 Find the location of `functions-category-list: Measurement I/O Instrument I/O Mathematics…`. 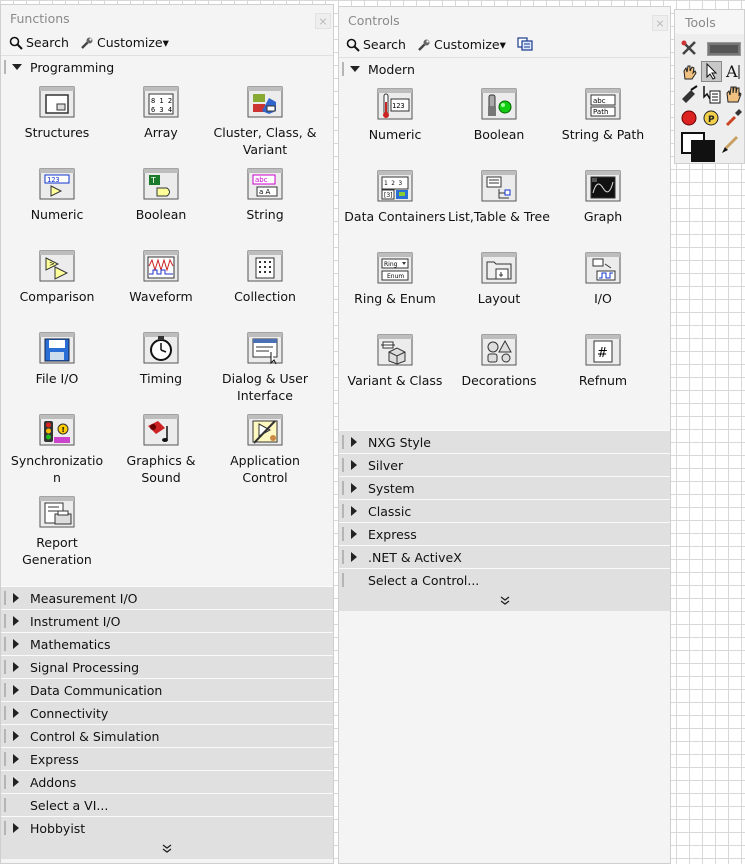

functions-category-list: Measurement I/O Instrument I/O Mathematics… is located at coordinates (167, 712).